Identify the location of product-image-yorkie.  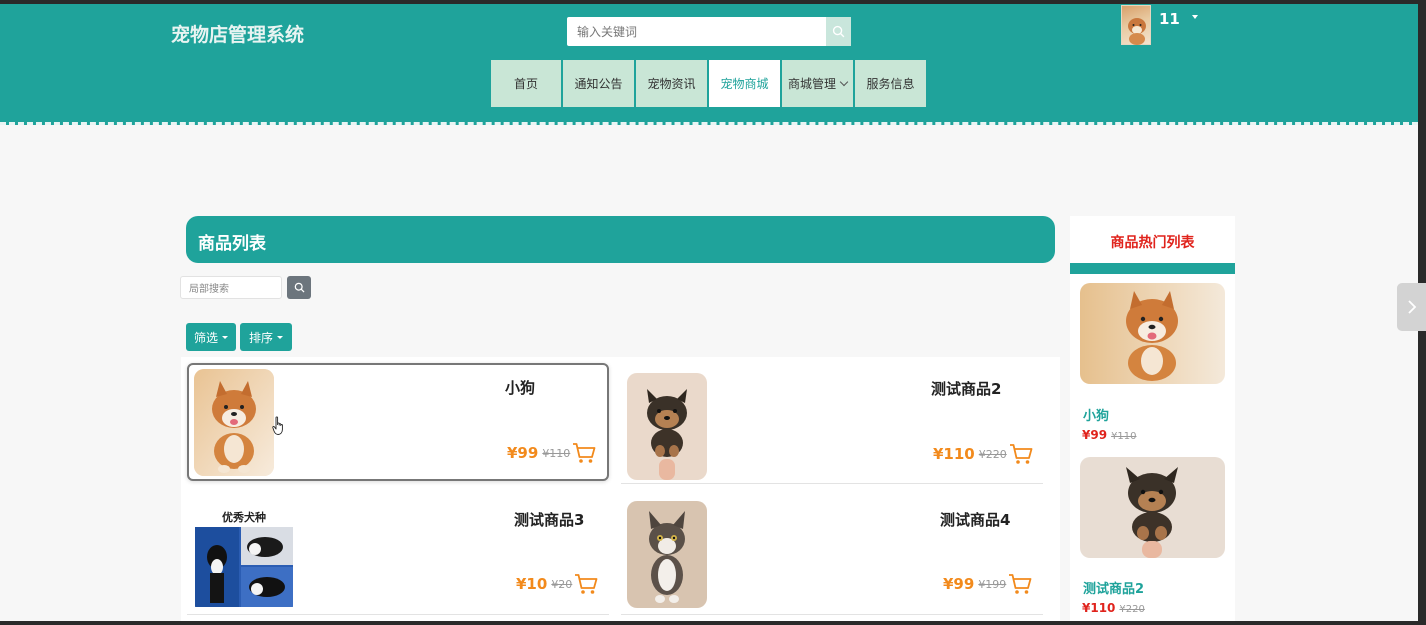
(667, 426).